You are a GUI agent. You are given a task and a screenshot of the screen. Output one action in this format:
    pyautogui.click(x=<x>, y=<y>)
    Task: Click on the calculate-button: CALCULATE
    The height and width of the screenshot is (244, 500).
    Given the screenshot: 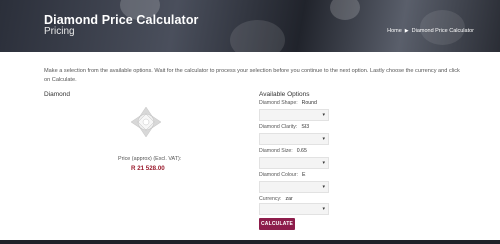 What is the action you would take?
    pyautogui.click(x=277, y=224)
    